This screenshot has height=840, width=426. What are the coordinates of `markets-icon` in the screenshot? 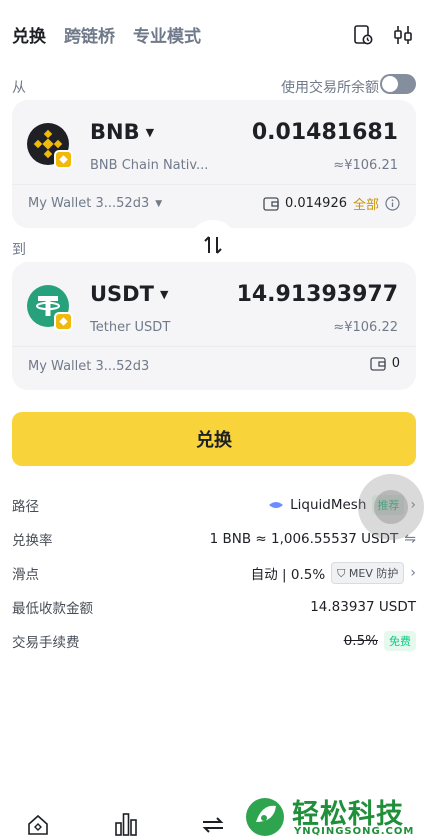 It's located at (126, 824).